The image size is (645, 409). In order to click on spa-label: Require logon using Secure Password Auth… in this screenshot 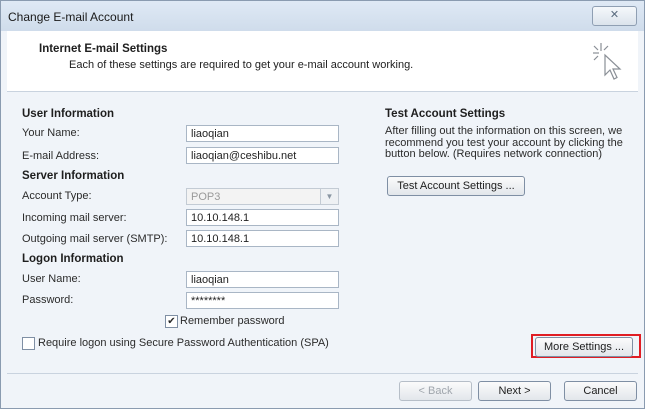, I will do `click(183, 343)`.